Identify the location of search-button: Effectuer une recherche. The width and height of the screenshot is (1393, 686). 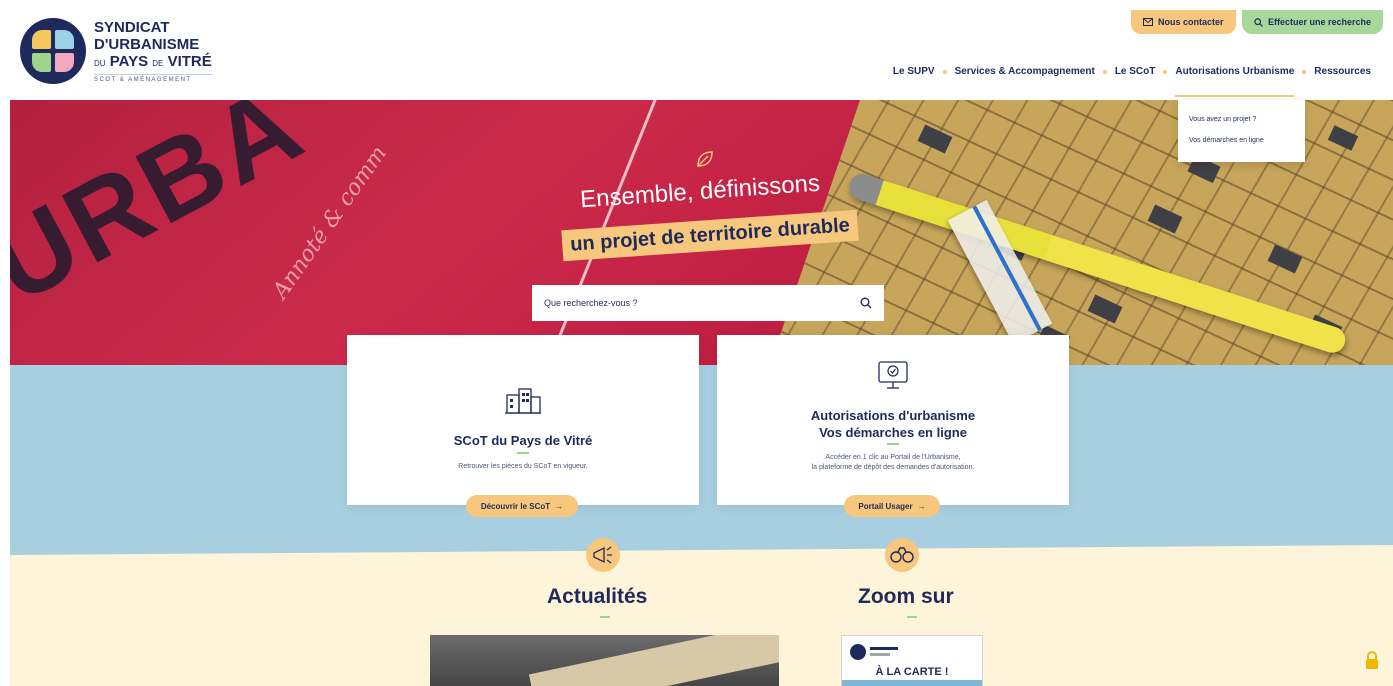
(1313, 22).